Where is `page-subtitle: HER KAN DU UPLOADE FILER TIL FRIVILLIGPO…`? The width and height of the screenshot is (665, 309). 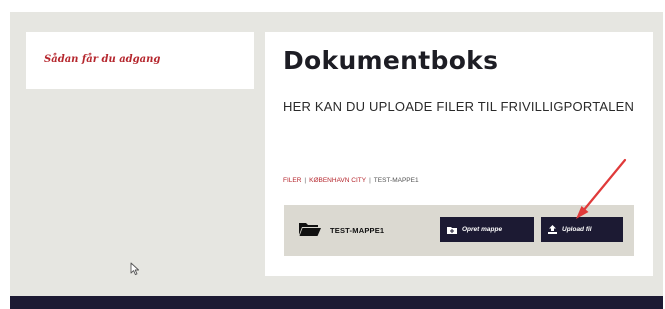
page-subtitle: HER KAN DU UPLOADE FILER TIL FRIVILLIGPO… is located at coordinates (459, 106).